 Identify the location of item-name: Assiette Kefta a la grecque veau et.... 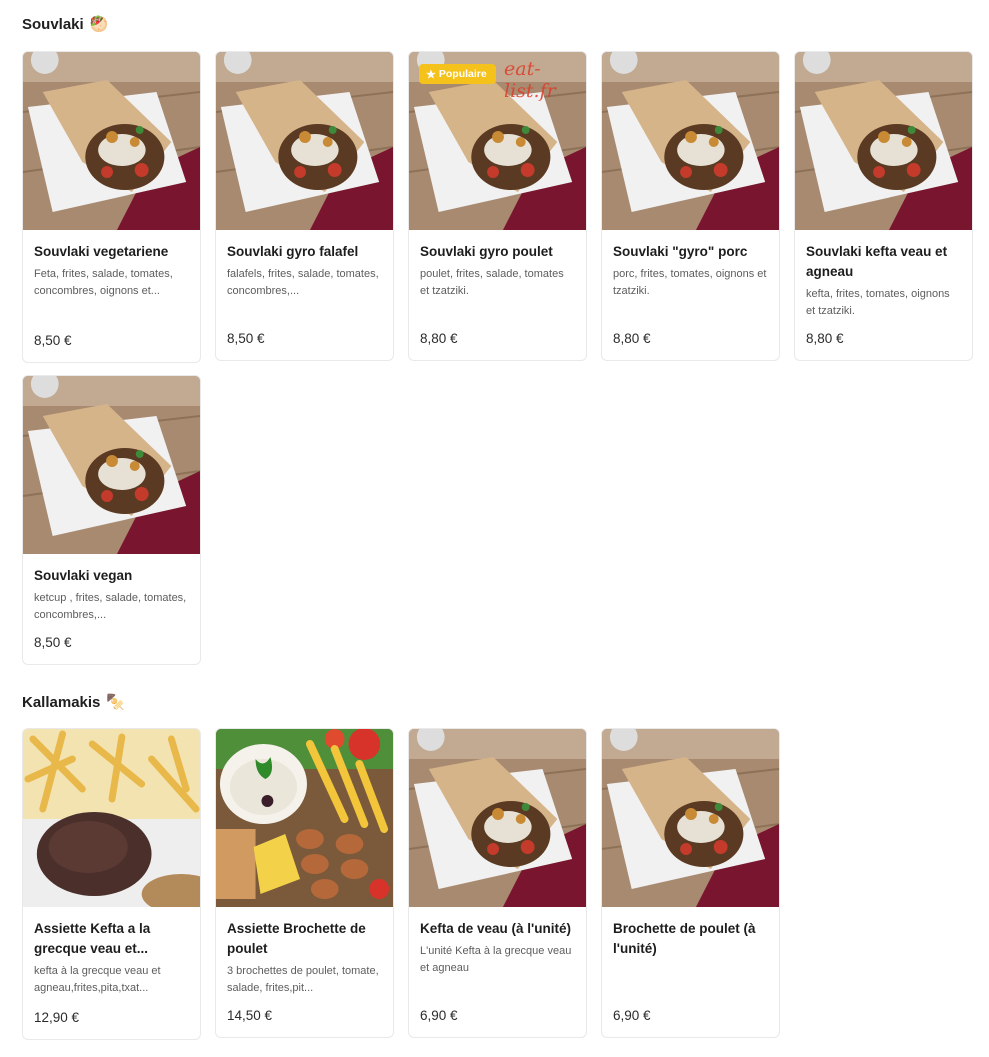
(92, 938).